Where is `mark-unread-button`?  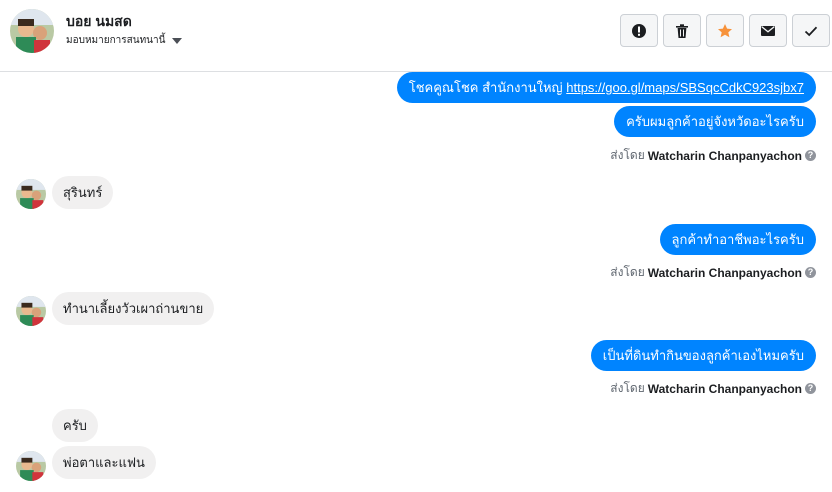 mark-unread-button is located at coordinates (768, 30).